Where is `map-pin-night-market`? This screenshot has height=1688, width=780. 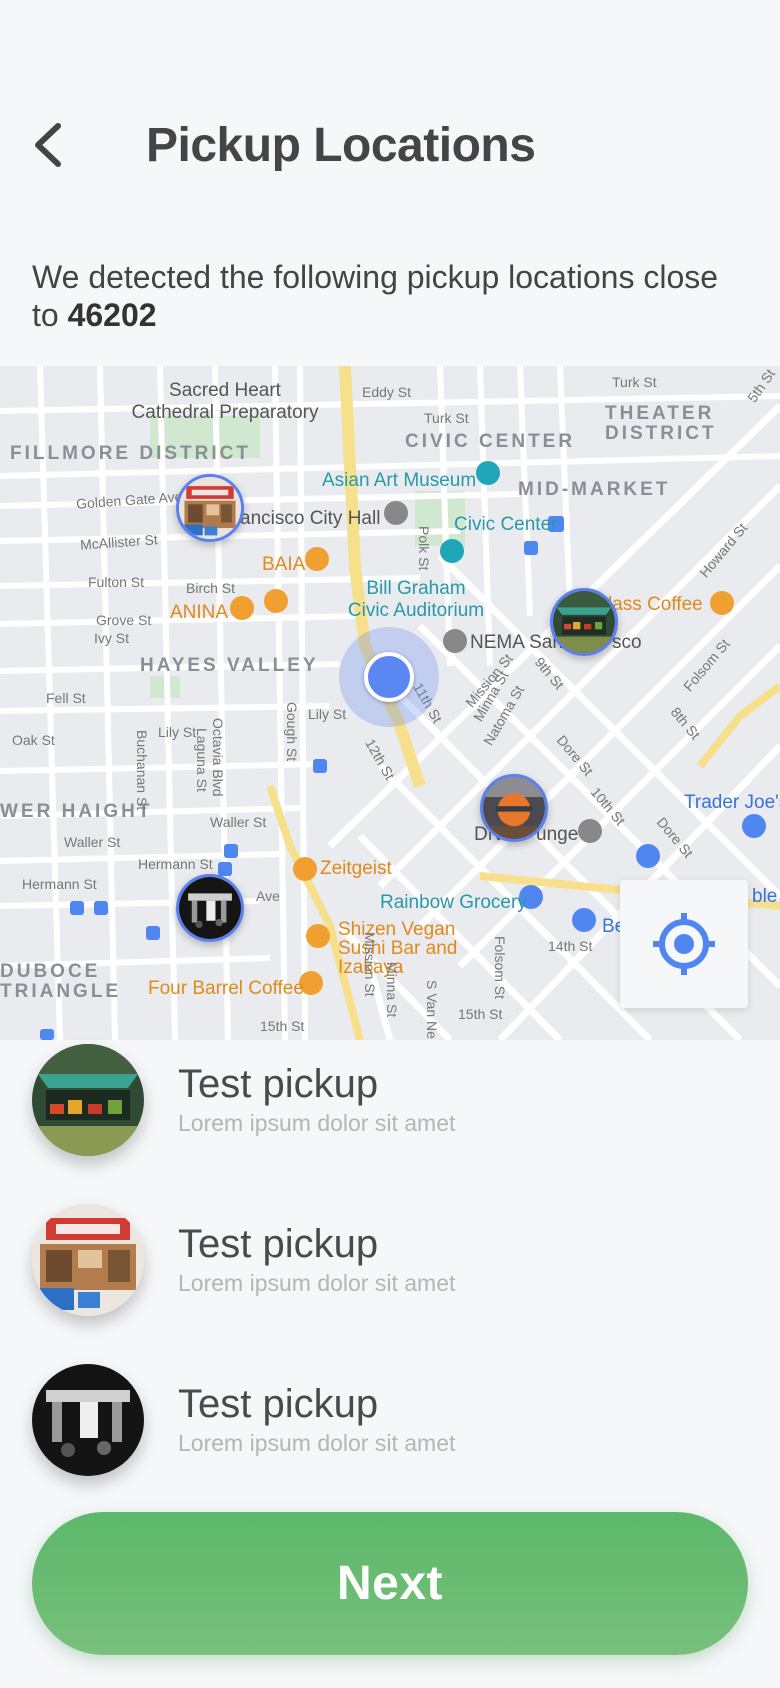 map-pin-night-market is located at coordinates (210, 908).